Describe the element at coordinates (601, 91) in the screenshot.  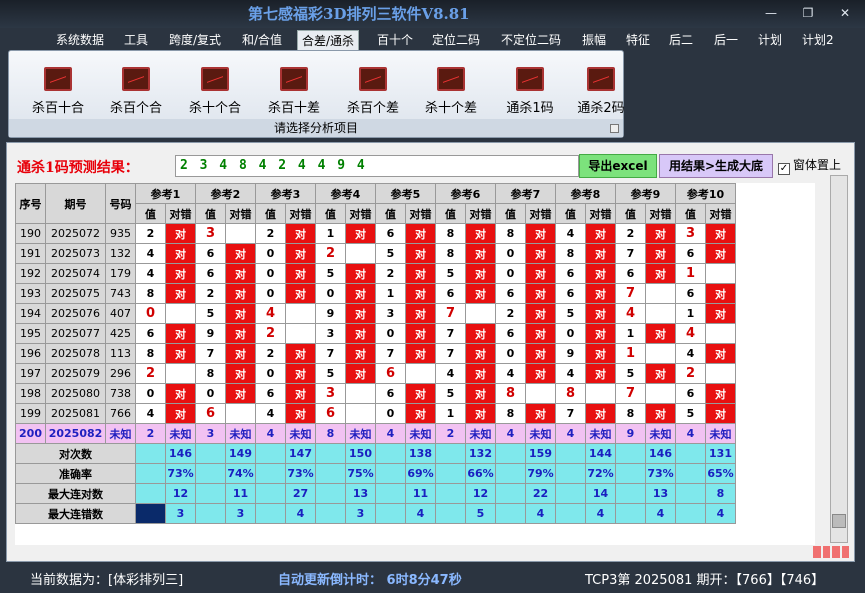
I see `ribbon-button: 通杀2码` at that location.